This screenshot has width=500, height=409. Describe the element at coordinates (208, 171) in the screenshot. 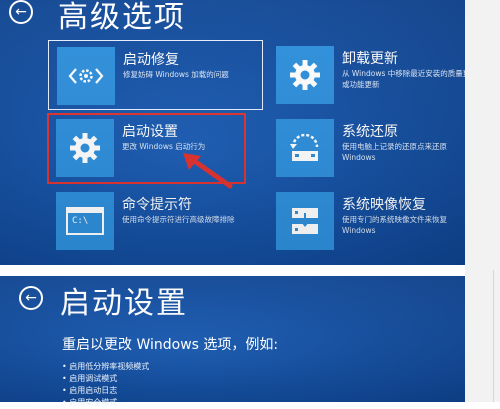

I see `red-arrow-icon` at that location.